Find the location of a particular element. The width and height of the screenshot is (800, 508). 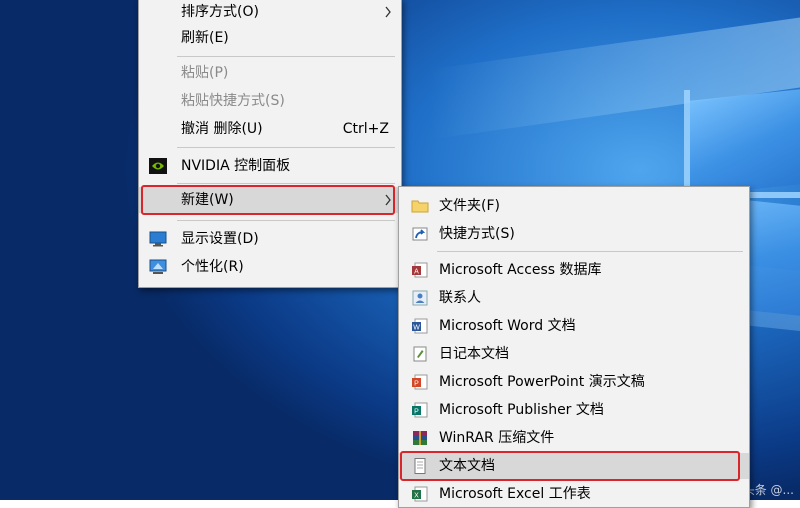

folder-icon is located at coordinates (420, 206).